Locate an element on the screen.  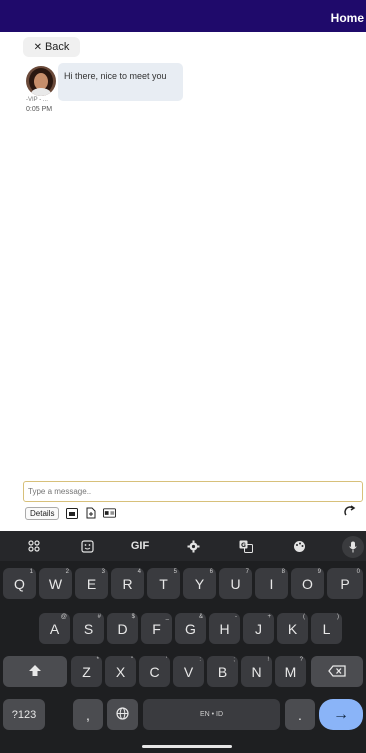
key-w: W2 is located at coordinates (55, 583).